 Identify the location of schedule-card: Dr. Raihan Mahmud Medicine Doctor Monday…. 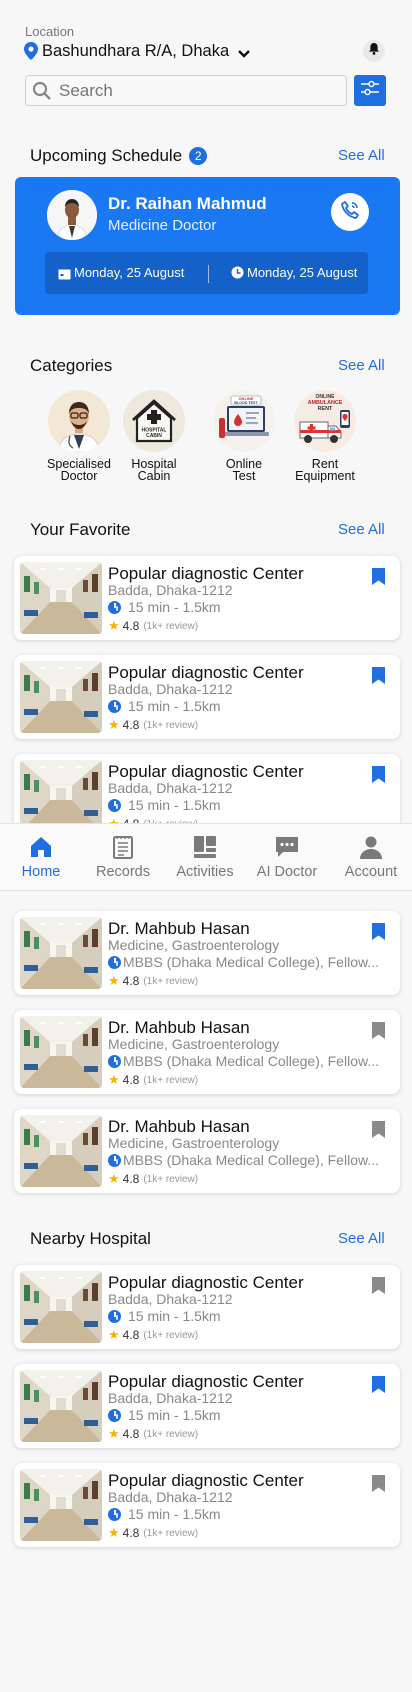
(207, 246).